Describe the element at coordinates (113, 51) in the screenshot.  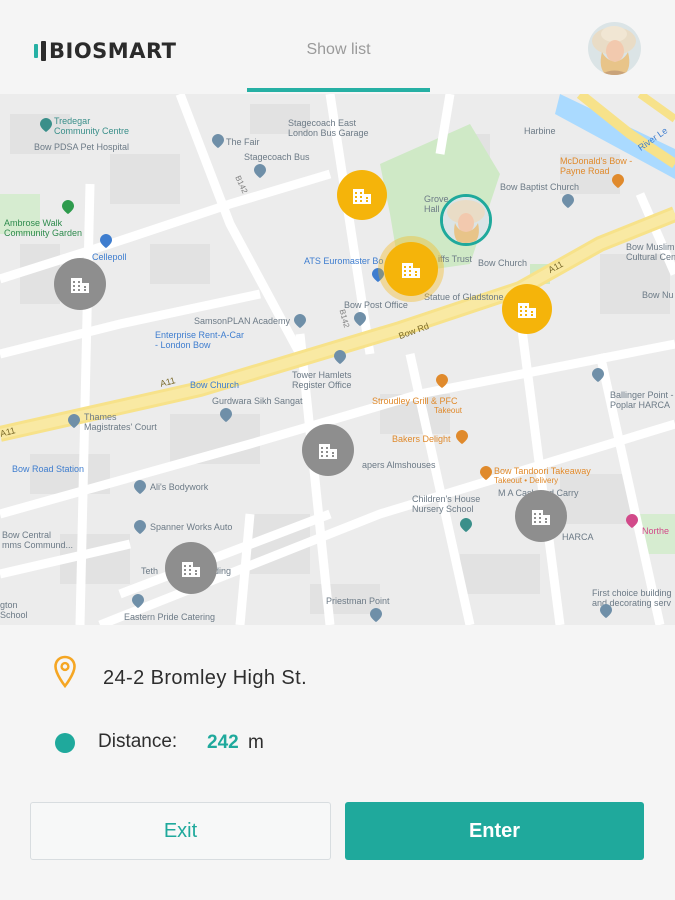
I see `logo-text: BIOSMART` at that location.